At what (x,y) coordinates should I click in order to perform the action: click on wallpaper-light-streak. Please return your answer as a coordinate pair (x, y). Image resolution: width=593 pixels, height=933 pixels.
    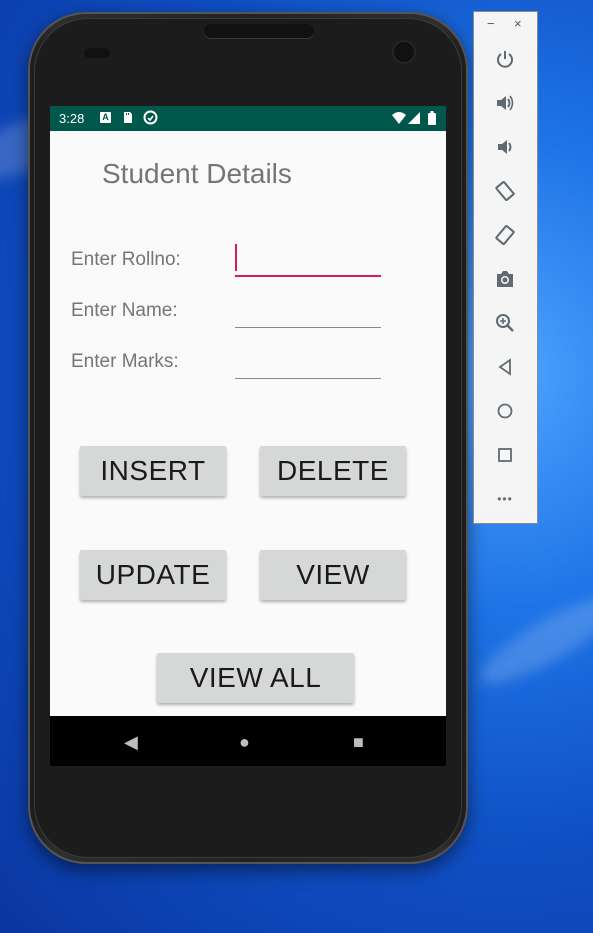
    Looking at the image, I should click on (531, 640).